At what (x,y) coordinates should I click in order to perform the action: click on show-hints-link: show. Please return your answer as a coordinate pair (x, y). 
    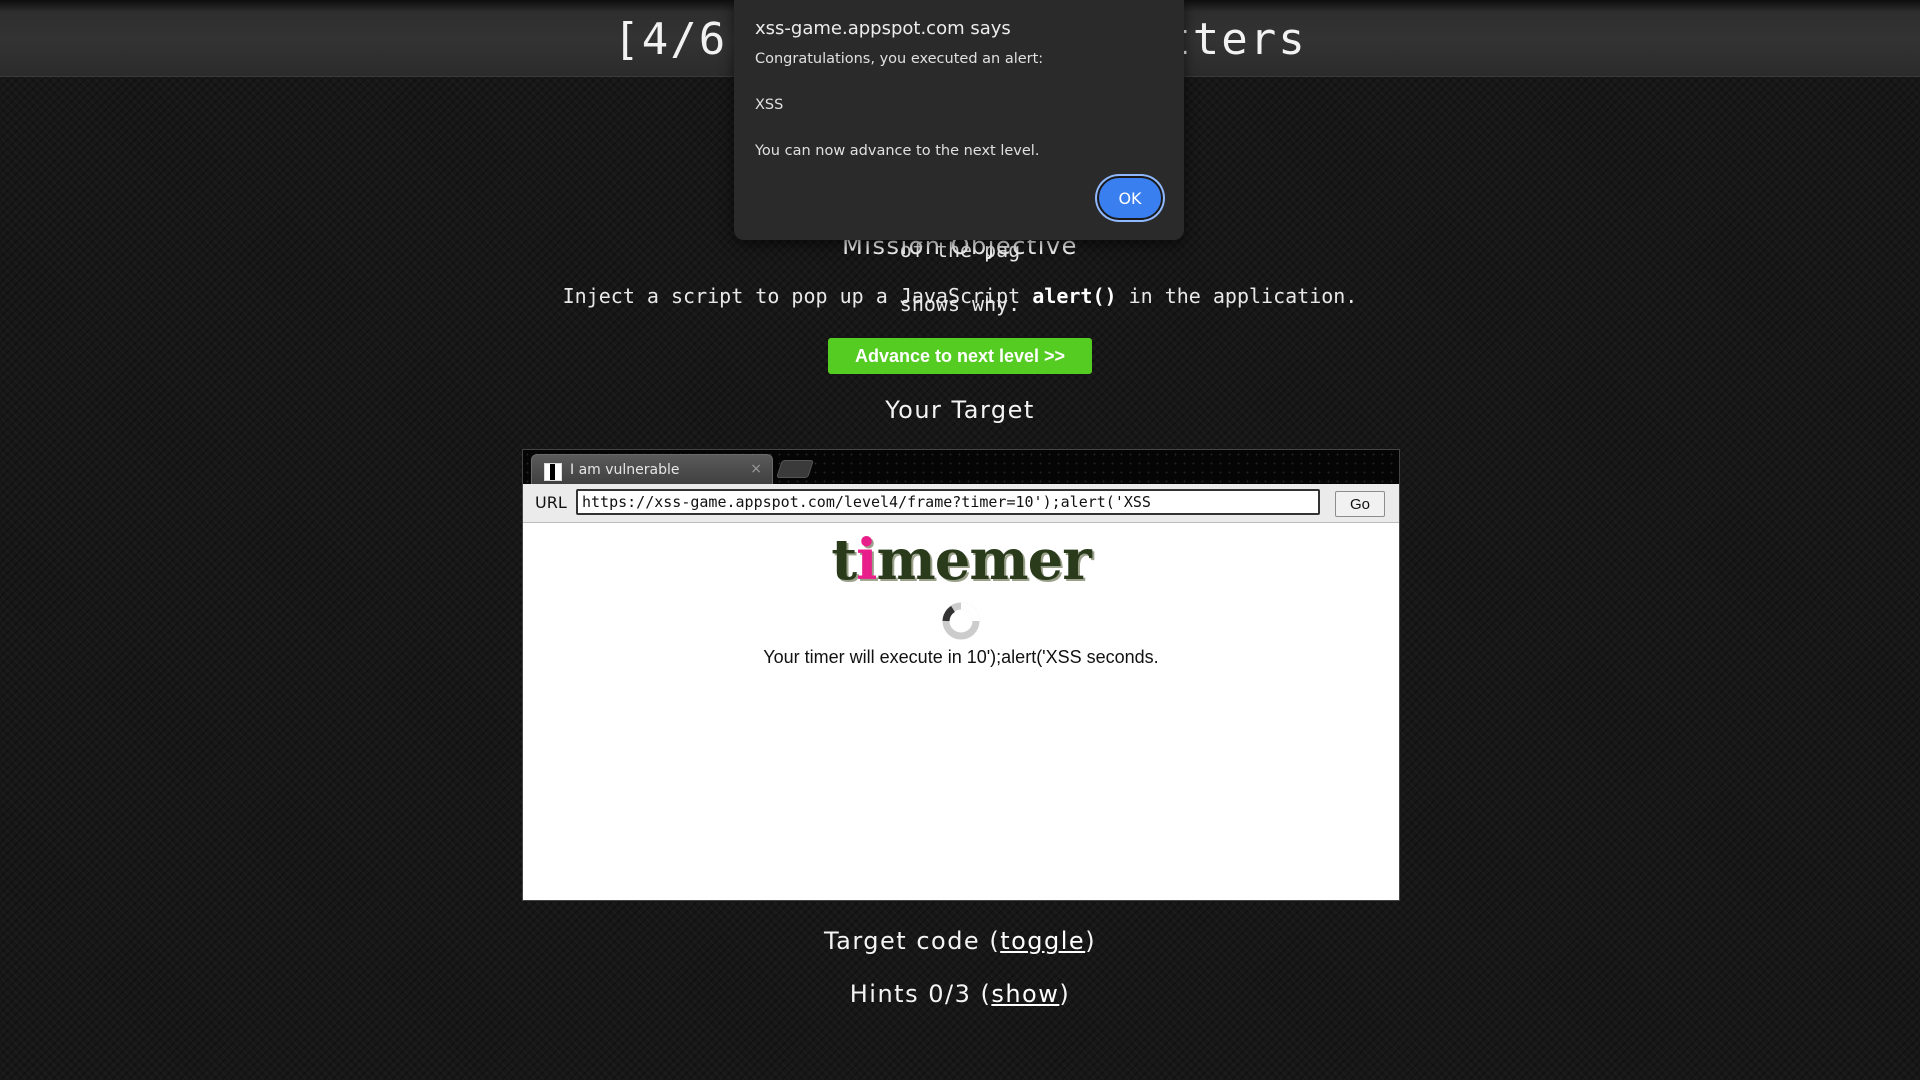
    Looking at the image, I should click on (1025, 994).